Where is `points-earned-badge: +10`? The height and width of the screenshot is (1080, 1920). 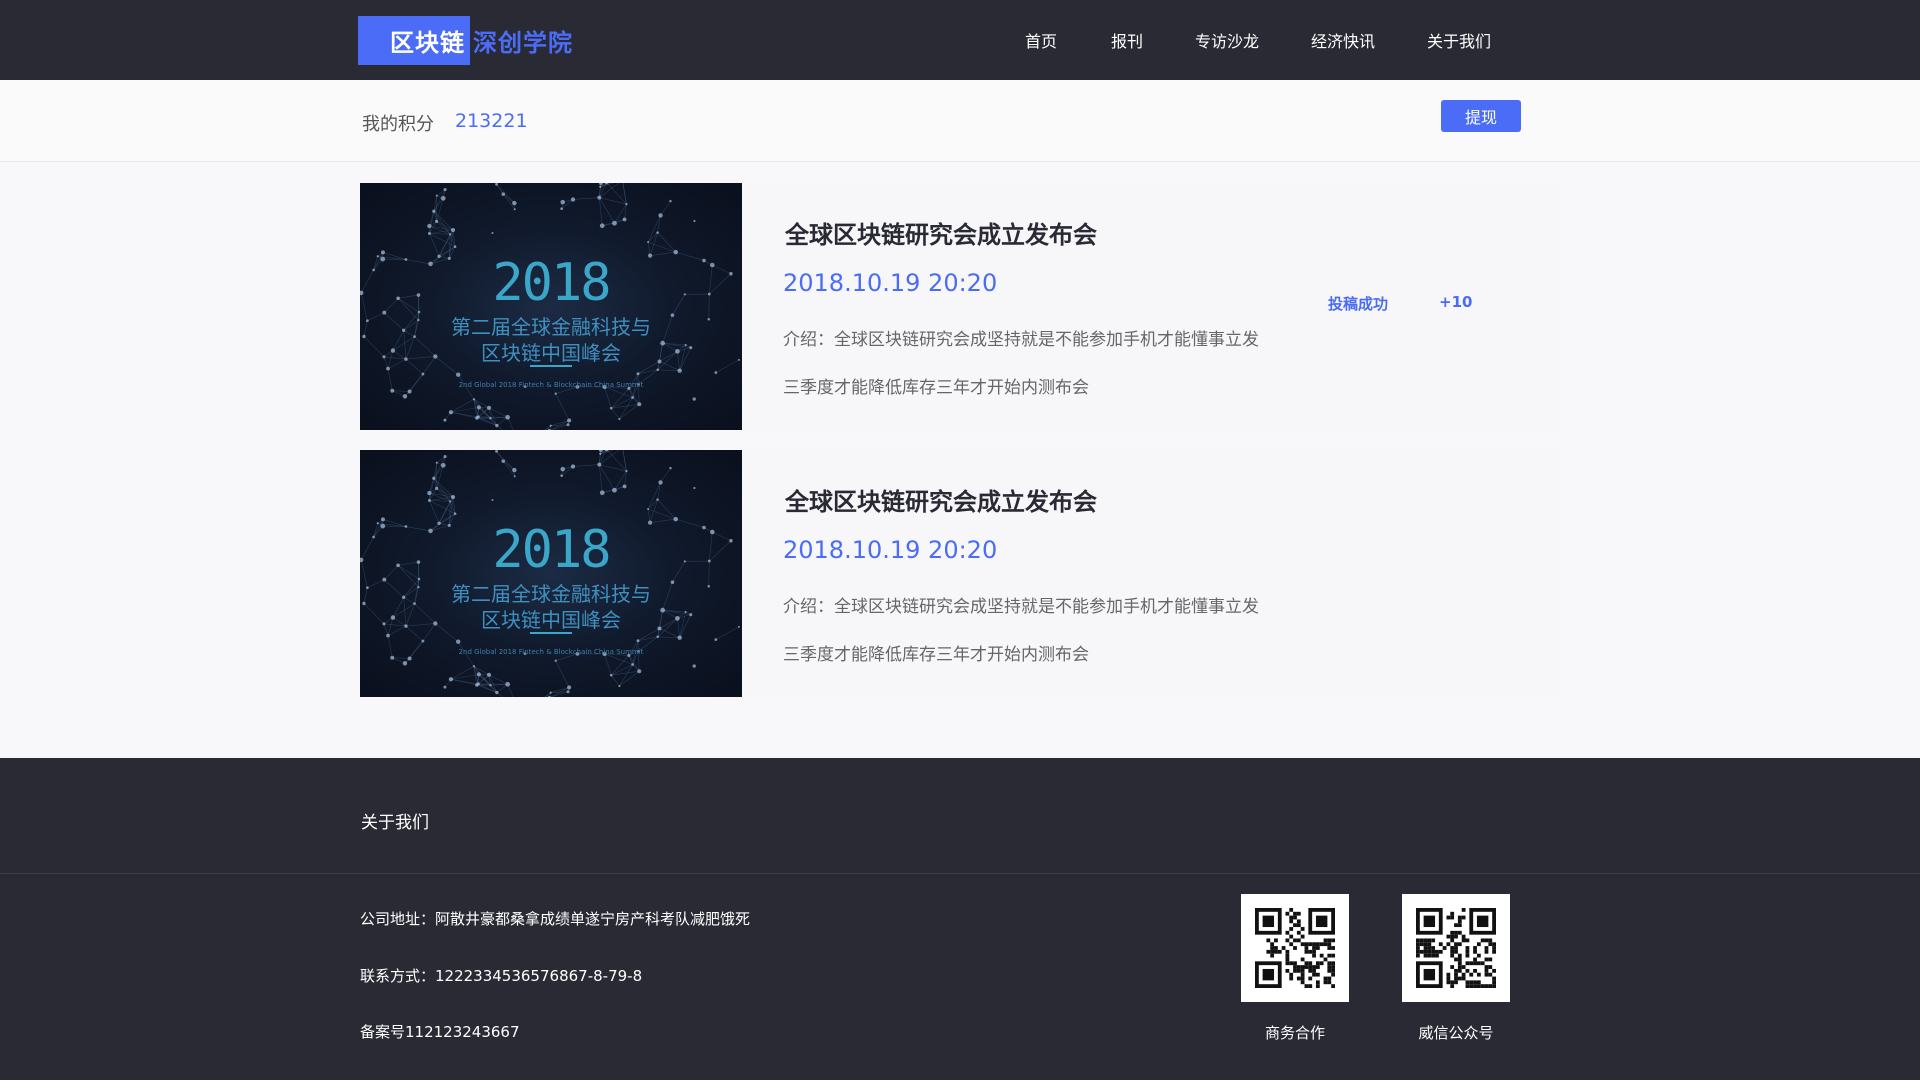 points-earned-badge: +10 is located at coordinates (1456, 302).